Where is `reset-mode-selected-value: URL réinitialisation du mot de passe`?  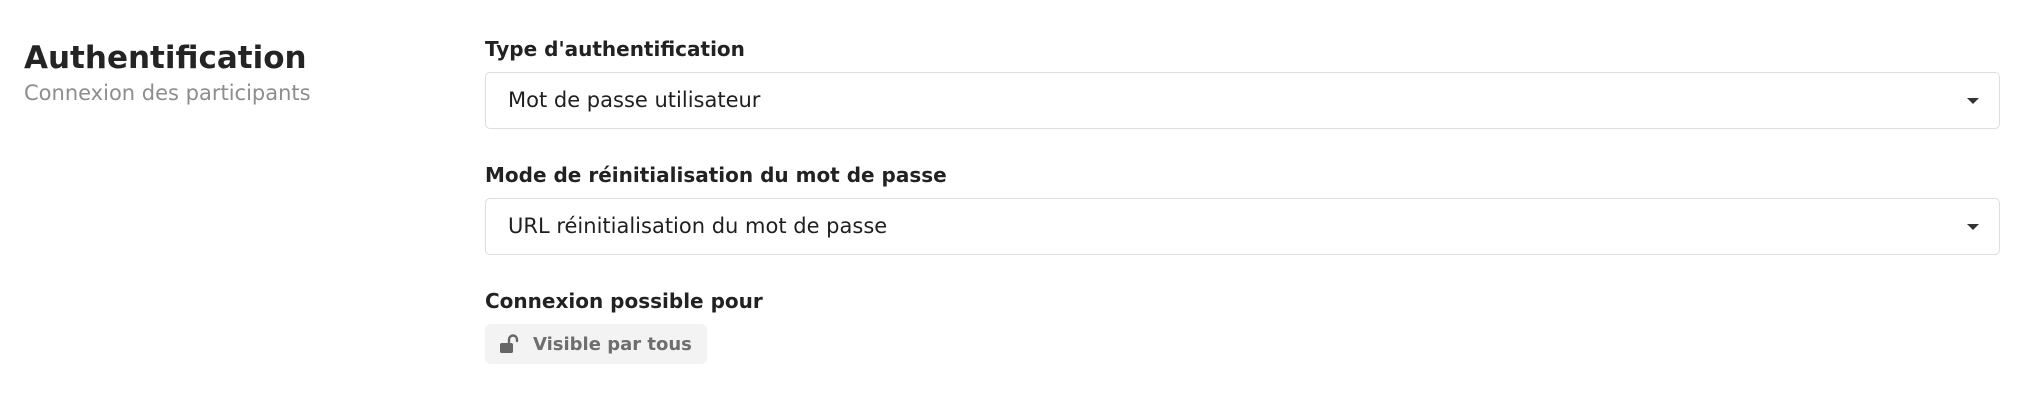 reset-mode-selected-value: URL réinitialisation du mot de passe is located at coordinates (698, 226).